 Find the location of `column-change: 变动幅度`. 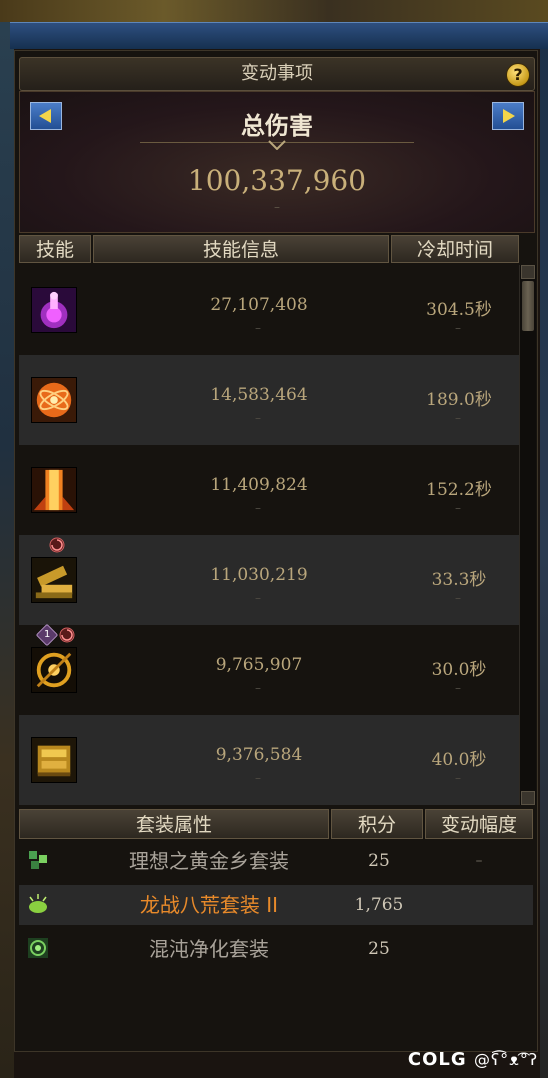

column-change: 变动幅度 is located at coordinates (479, 824).